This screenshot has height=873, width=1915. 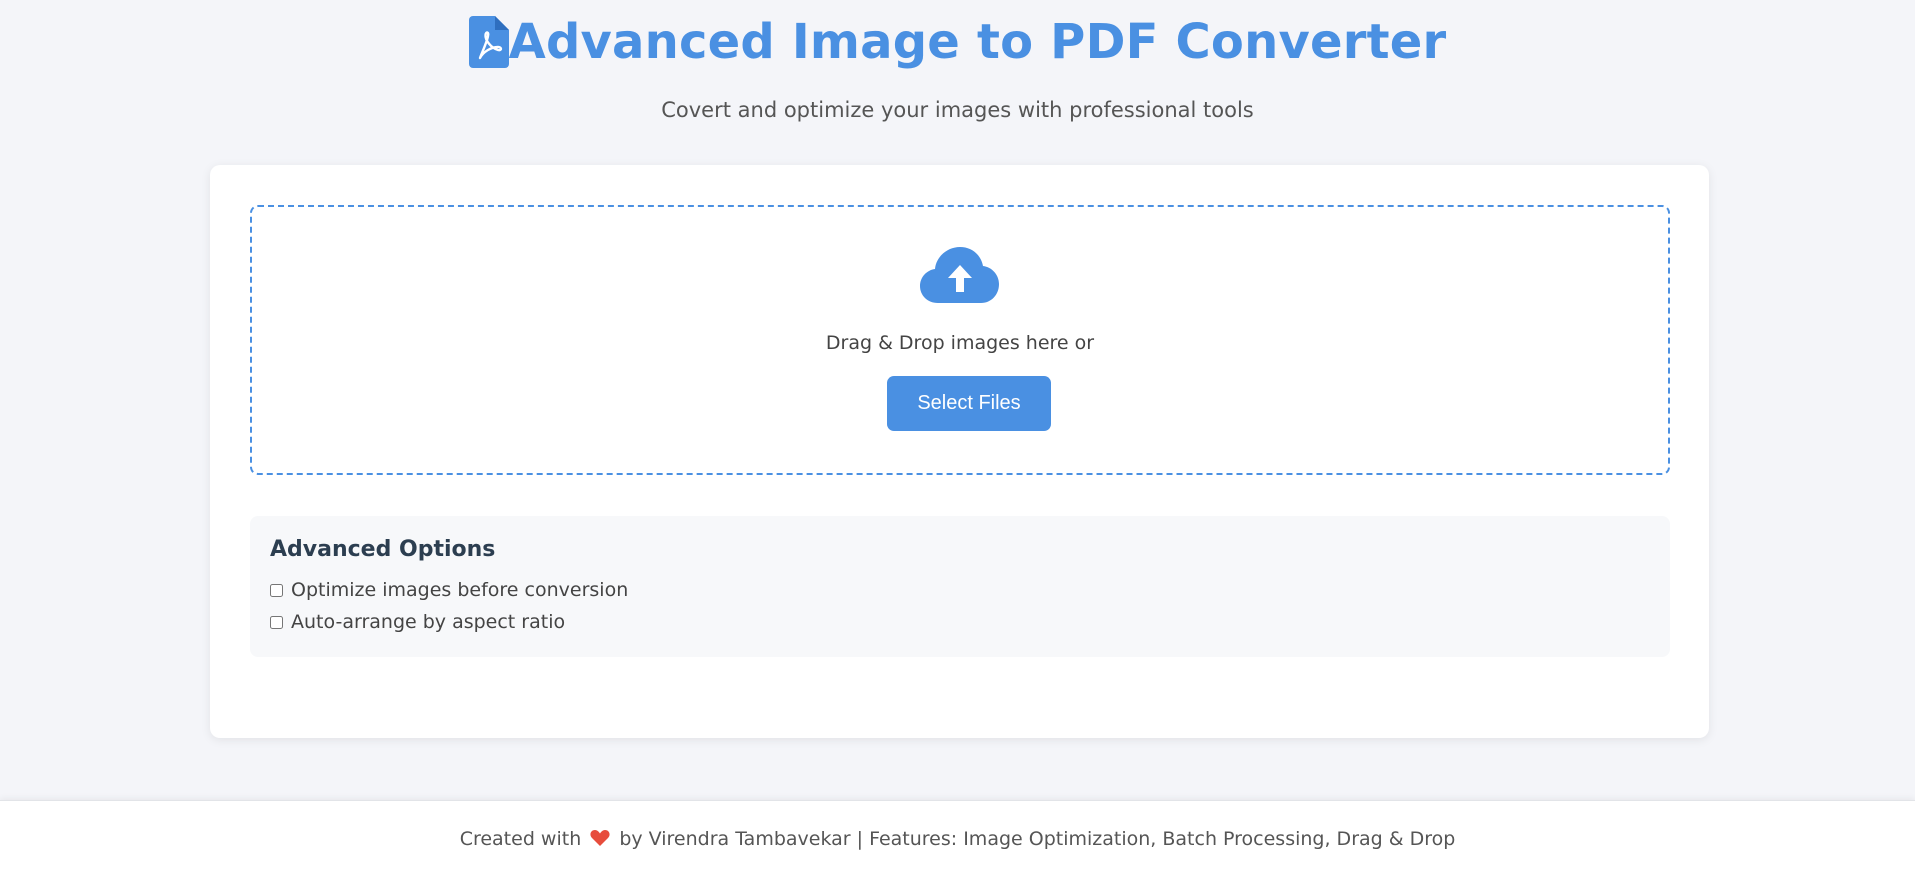 I want to click on optimize-images-option: Optimize images before conversion, so click(x=449, y=590).